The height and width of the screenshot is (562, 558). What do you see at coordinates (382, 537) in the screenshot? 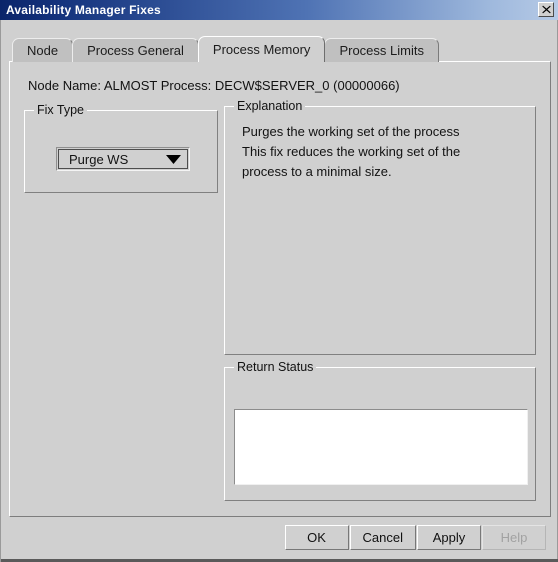
I see `cancel-button: Cancel` at bounding box center [382, 537].